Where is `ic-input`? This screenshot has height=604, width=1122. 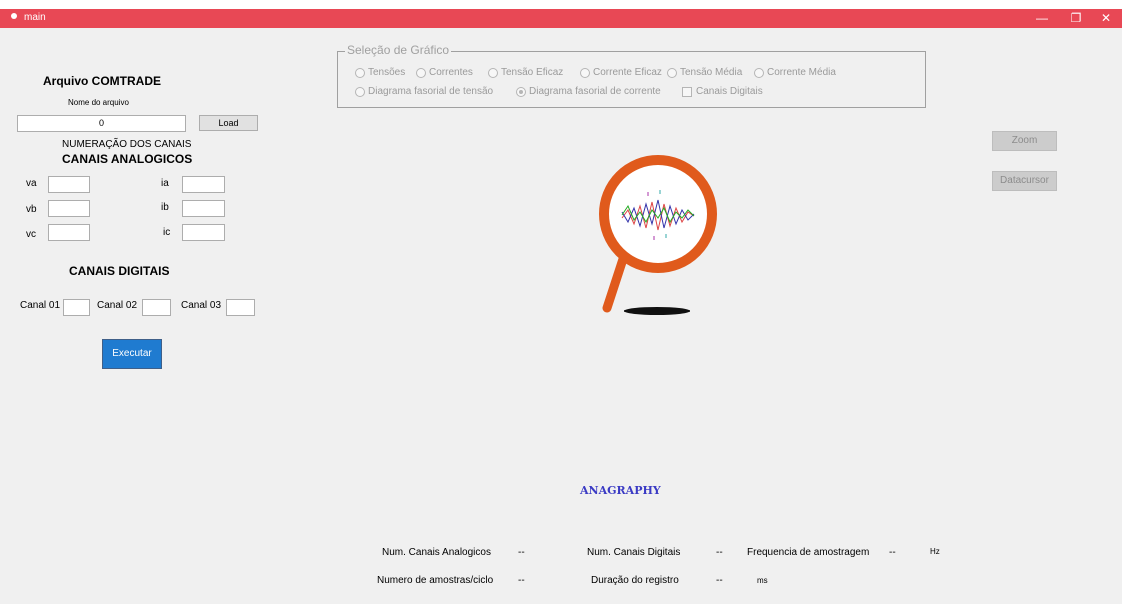 ic-input is located at coordinates (203, 232).